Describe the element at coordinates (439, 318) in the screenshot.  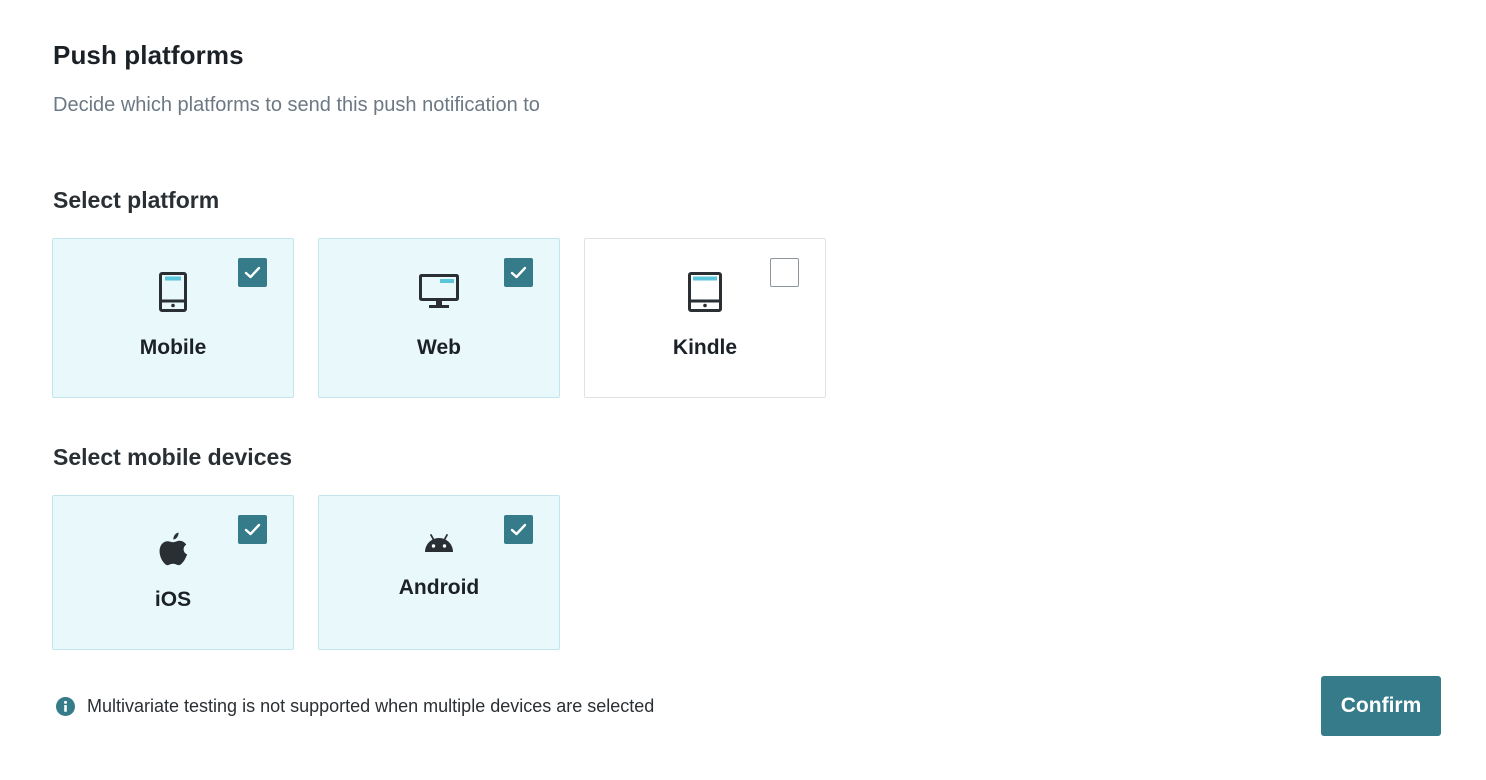
I see `platform-card-web: Web` at that location.